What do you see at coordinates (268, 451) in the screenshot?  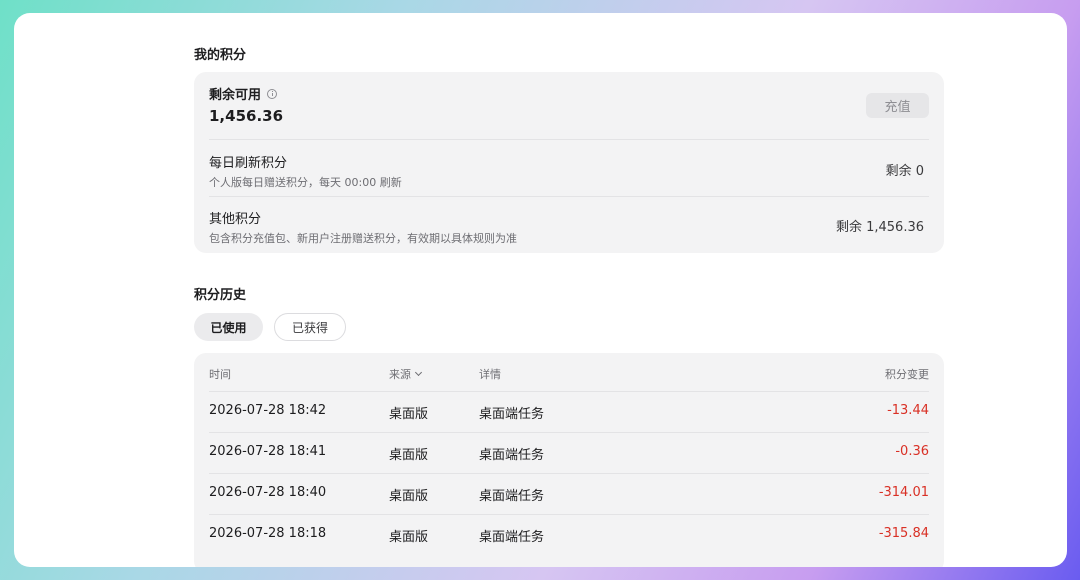 I see `row-time: 2026-07-28 18:41` at bounding box center [268, 451].